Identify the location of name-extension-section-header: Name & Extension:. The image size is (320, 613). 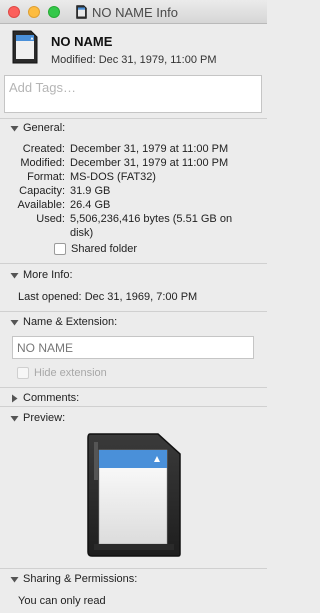
(63, 322).